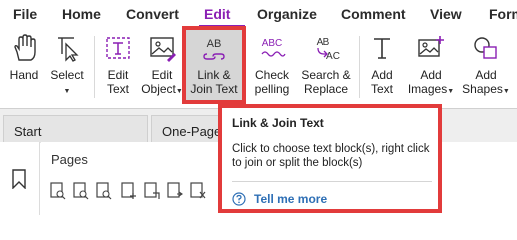 The width and height of the screenshot is (517, 240). I want to click on search-replace-label: Search & Replace, so click(326, 82).